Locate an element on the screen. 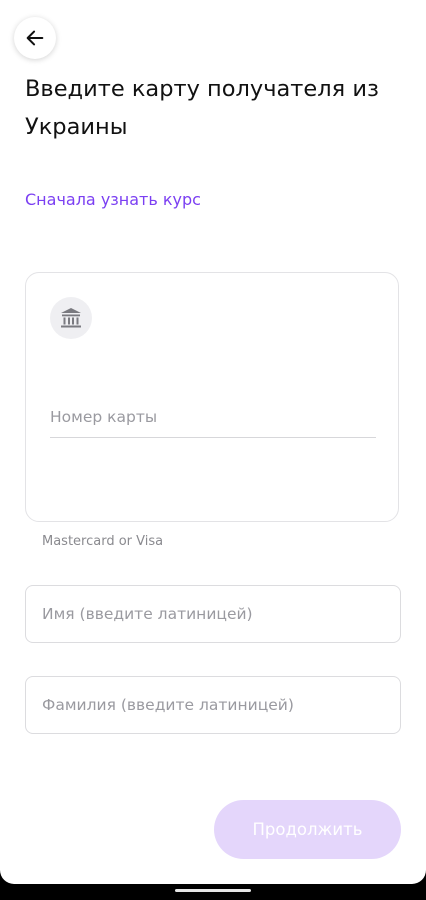 The width and height of the screenshot is (426, 900). page-title: Введите карту получателя из Украины is located at coordinates (202, 108).